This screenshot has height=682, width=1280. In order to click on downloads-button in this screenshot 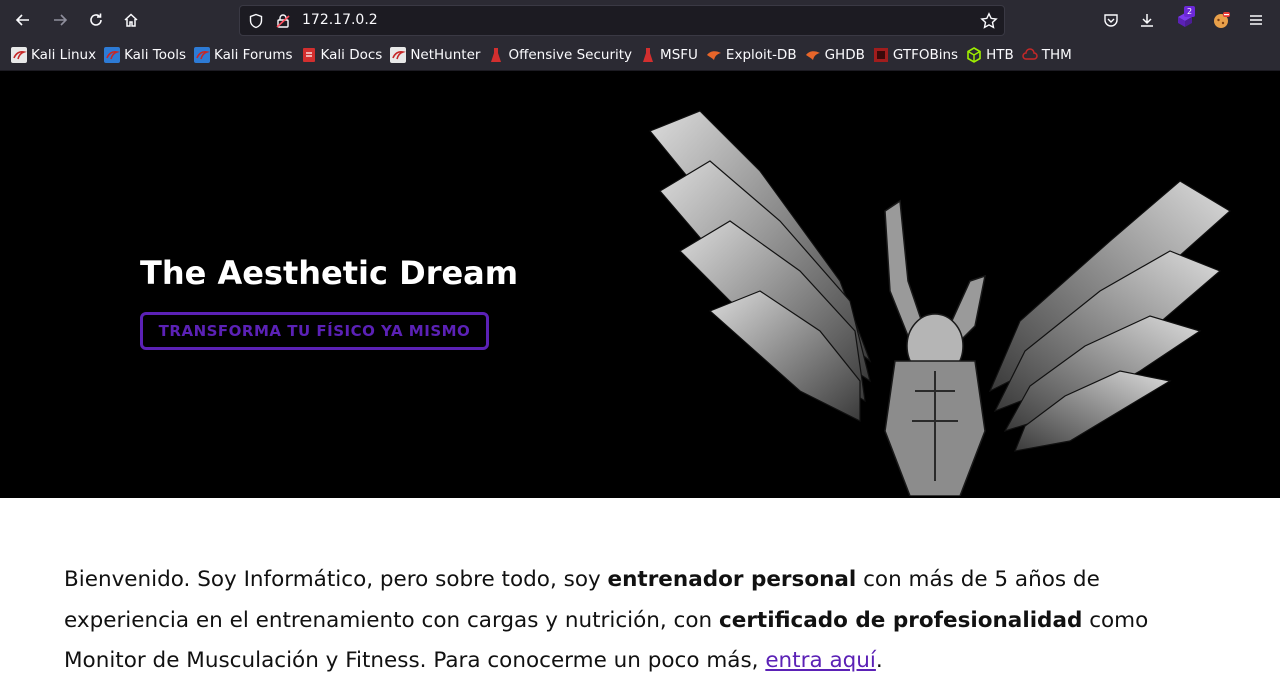, I will do `click(1147, 20)`.